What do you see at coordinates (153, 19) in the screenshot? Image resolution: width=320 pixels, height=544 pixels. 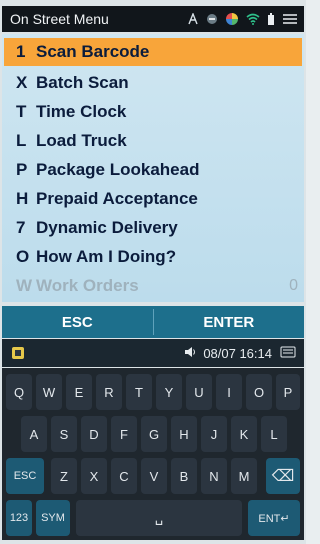 I see `title-bar: On Street Menu` at bounding box center [153, 19].